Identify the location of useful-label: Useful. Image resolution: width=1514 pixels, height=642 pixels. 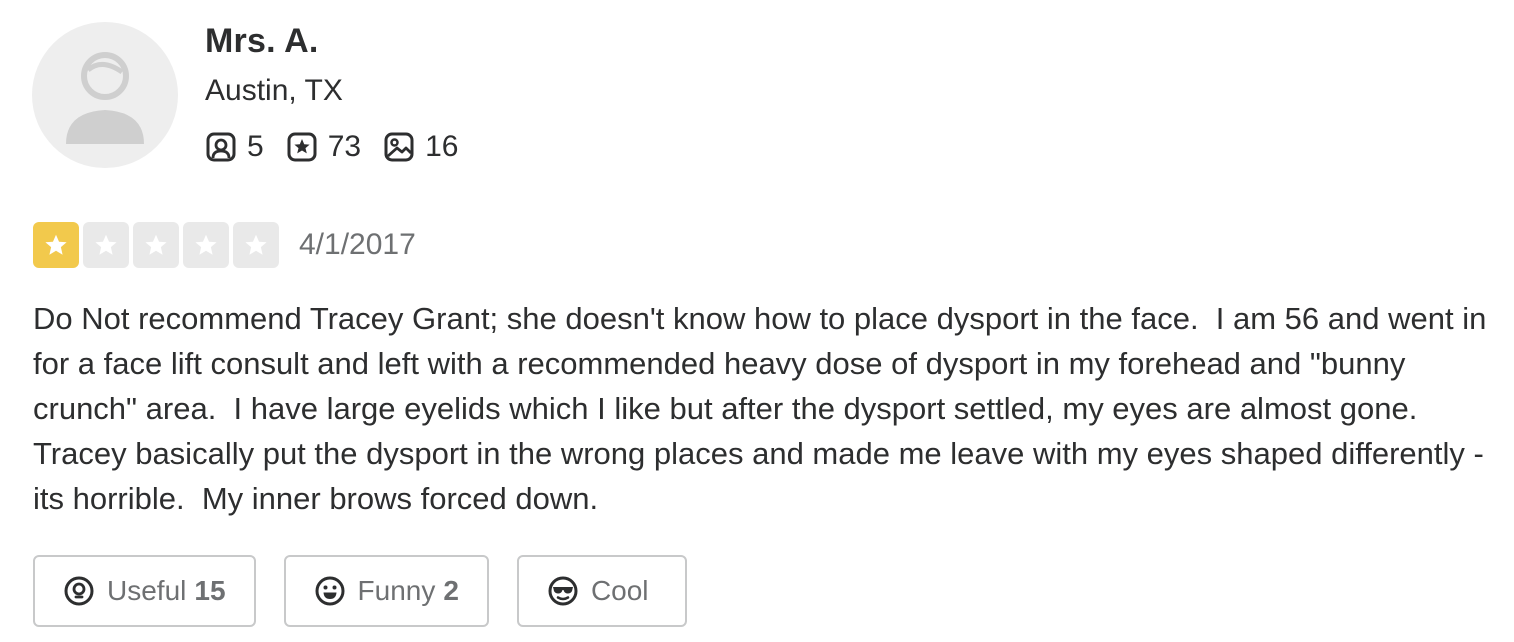
(147, 590).